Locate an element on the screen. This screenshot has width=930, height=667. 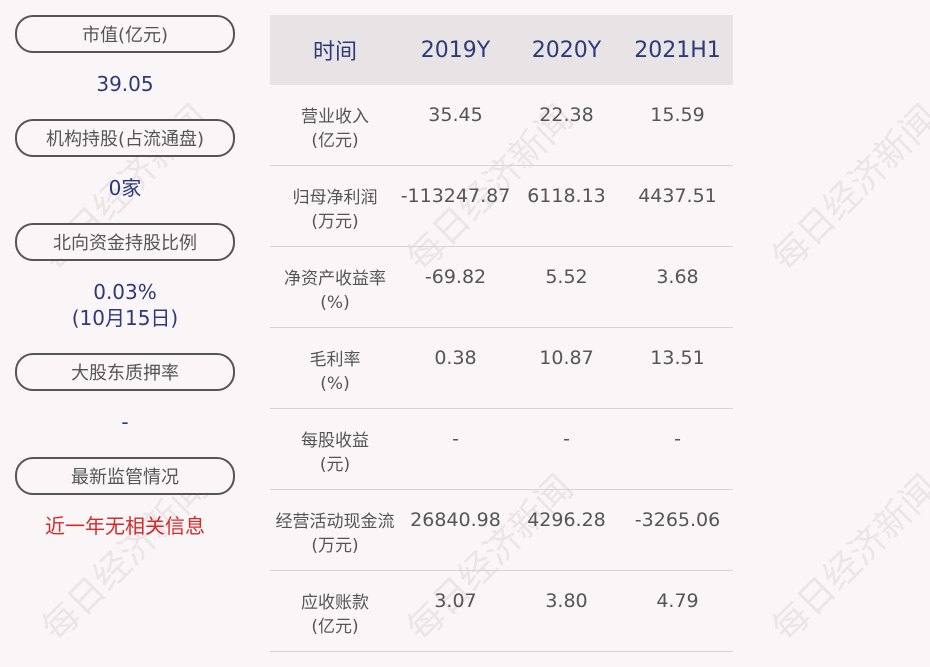
row-label: 净资产收益率 (%) is located at coordinates (335, 291).